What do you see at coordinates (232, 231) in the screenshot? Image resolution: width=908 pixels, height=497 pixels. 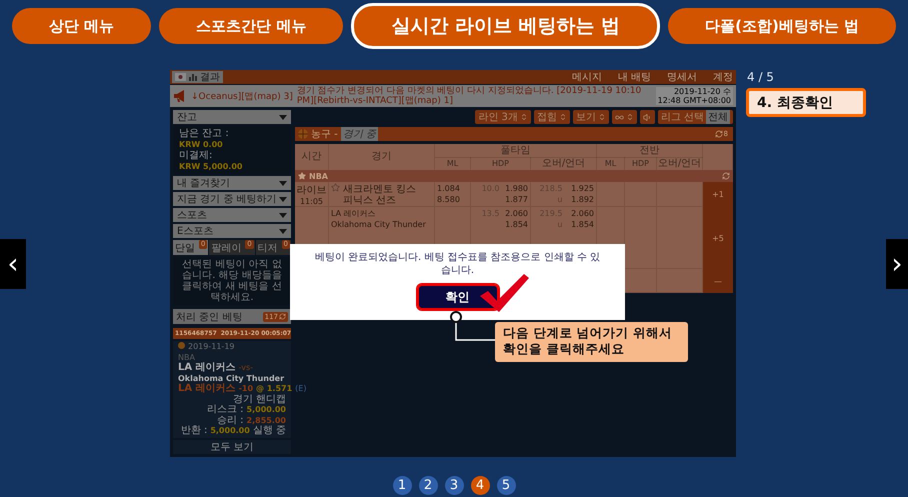 I see `menu-select: E스포츠` at bounding box center [232, 231].